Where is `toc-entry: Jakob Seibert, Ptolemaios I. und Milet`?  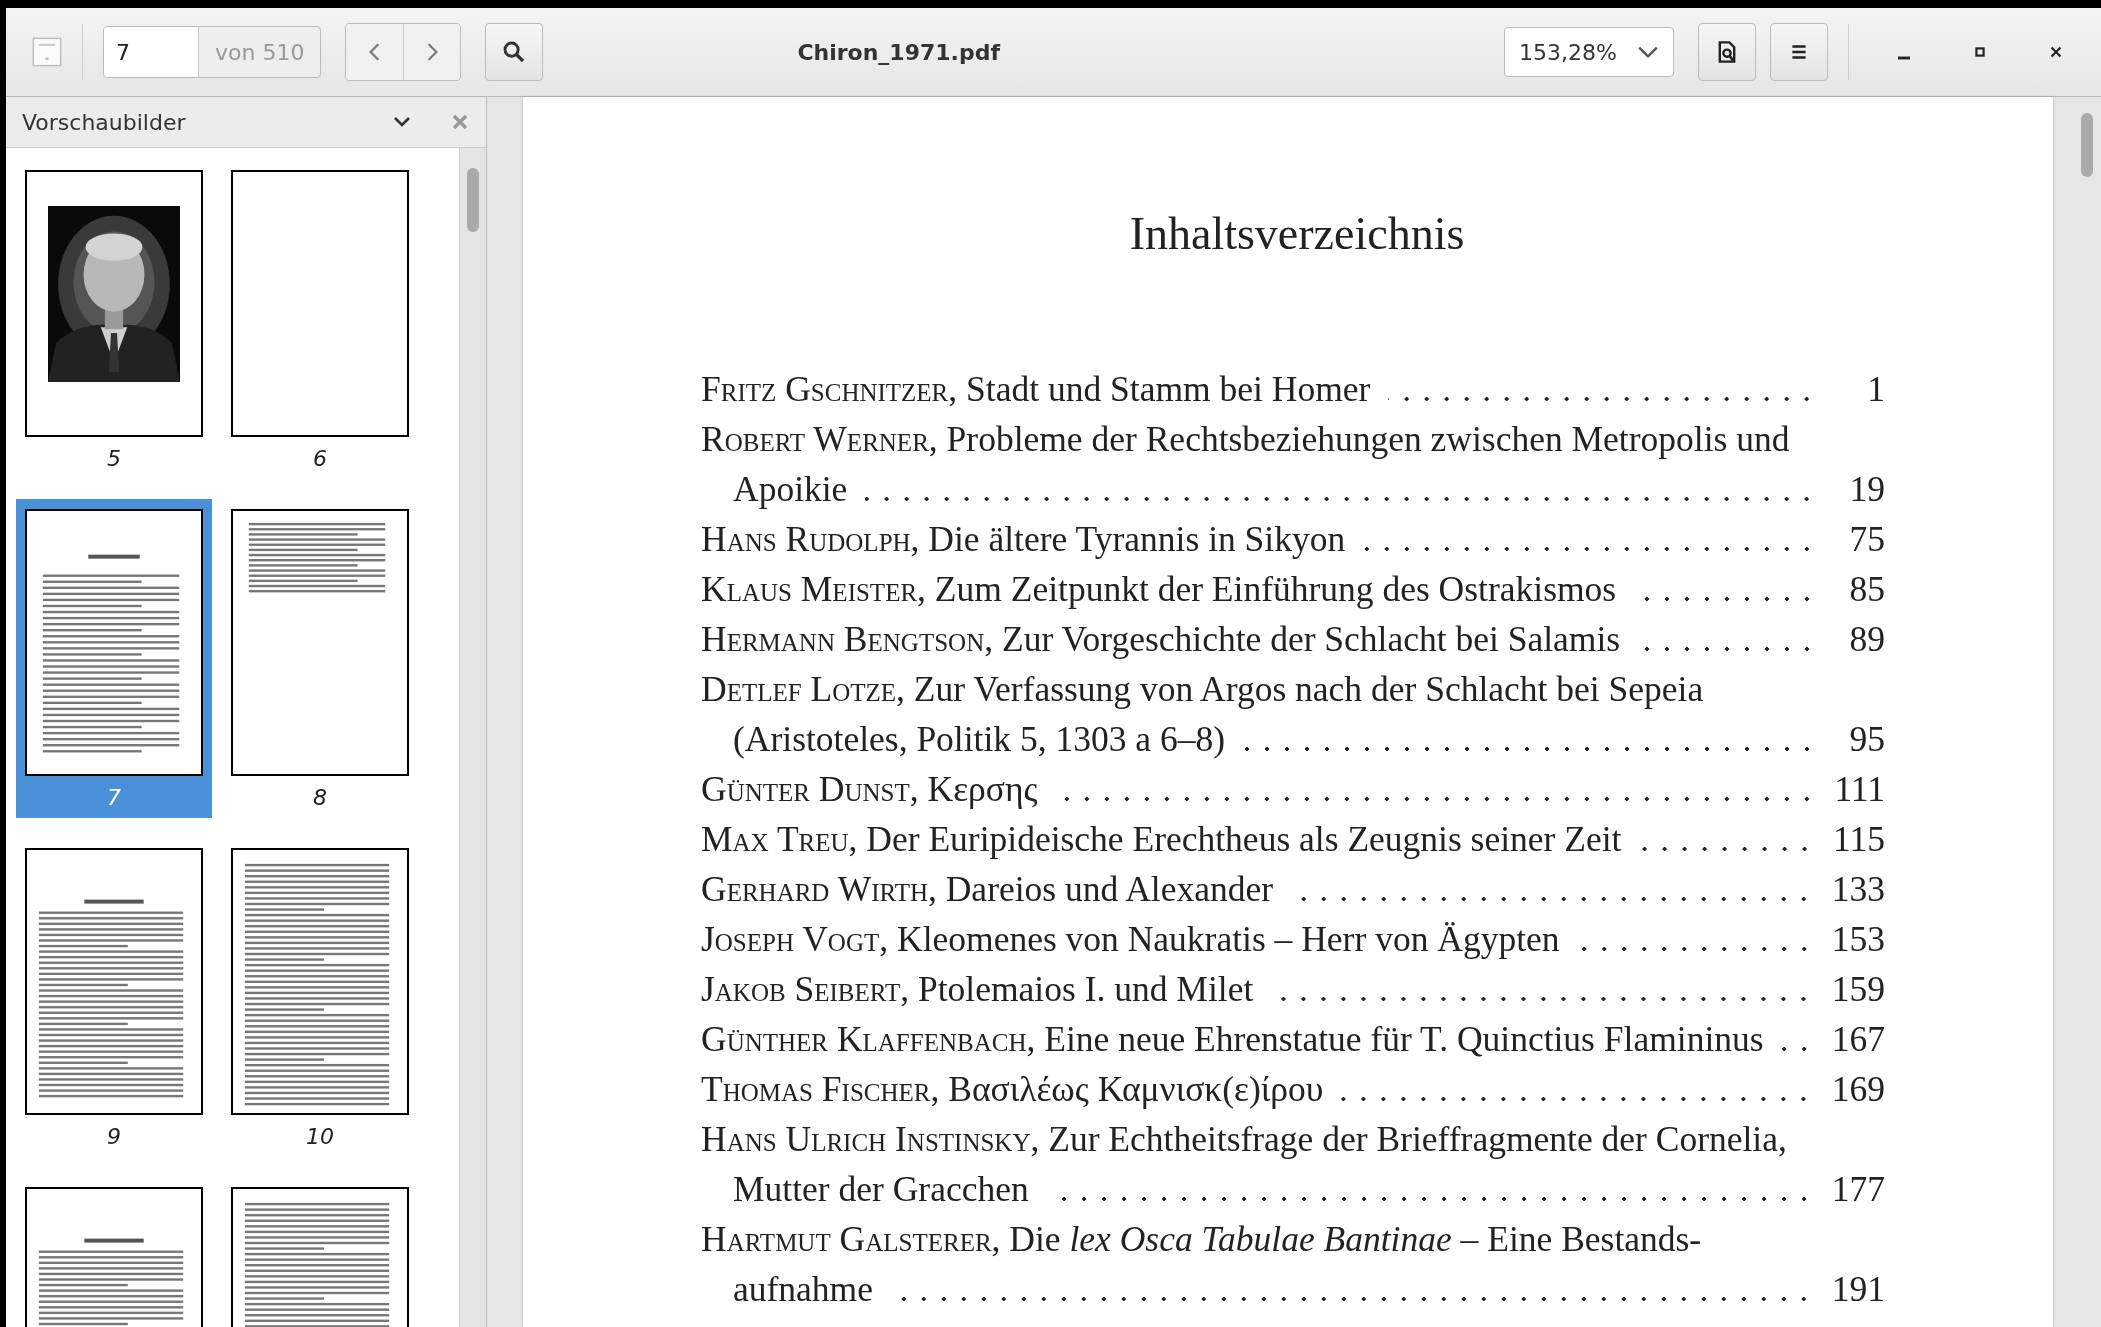
toc-entry: Jakob Seibert, Ptolemaios I. und Milet is located at coordinates (977, 989).